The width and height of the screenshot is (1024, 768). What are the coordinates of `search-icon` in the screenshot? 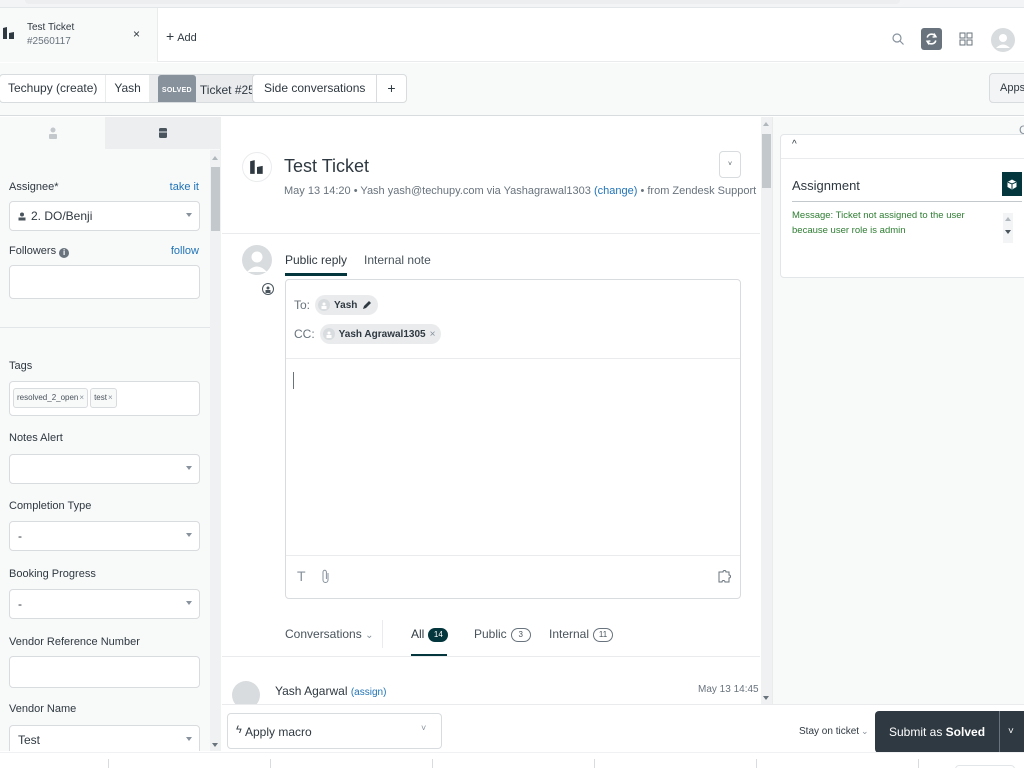 It's located at (898, 39).